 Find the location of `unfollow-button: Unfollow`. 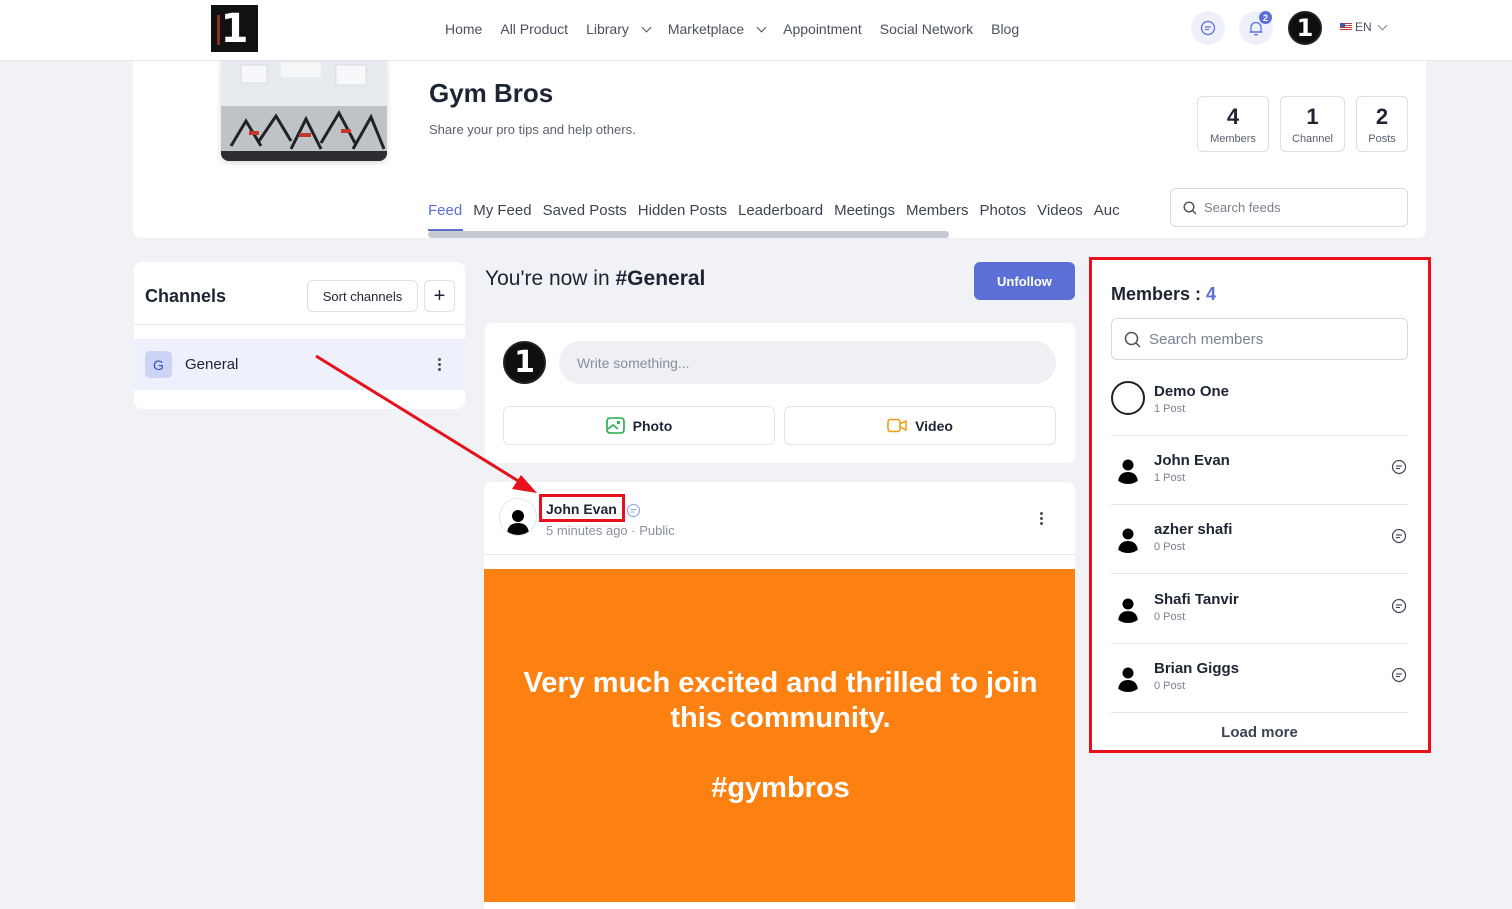

unfollow-button: Unfollow is located at coordinates (1024, 281).